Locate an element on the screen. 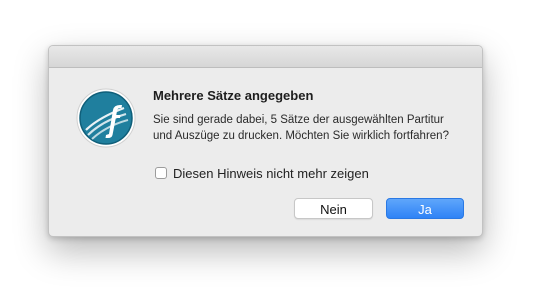  dont-show-again-option: Diesen Hinweis nicht mehr zeigen is located at coordinates (262, 173).